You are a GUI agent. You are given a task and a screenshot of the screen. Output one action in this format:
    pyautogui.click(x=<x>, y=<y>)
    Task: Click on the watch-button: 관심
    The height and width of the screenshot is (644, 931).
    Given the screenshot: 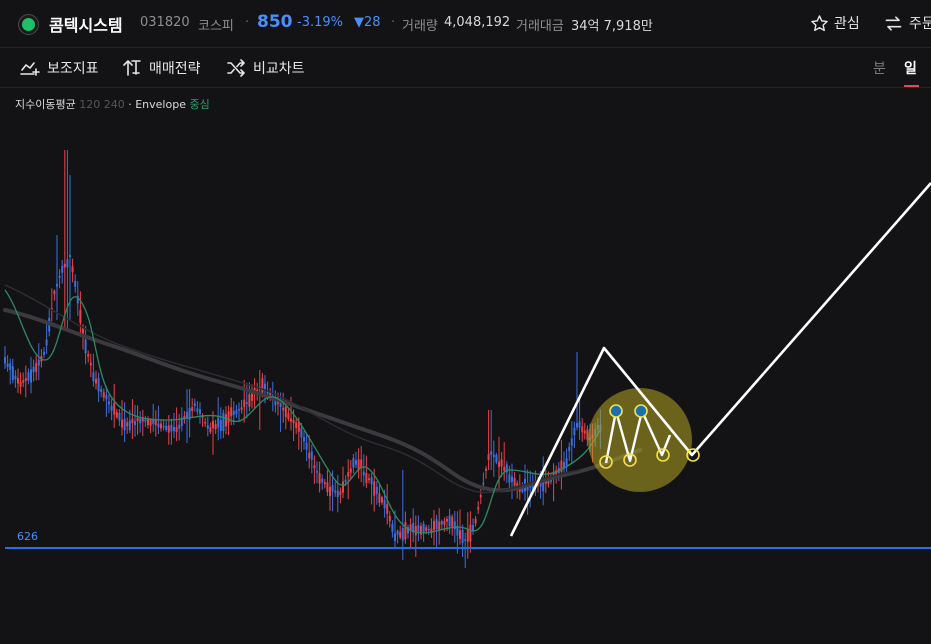 What is the action you would take?
    pyautogui.click(x=835, y=23)
    